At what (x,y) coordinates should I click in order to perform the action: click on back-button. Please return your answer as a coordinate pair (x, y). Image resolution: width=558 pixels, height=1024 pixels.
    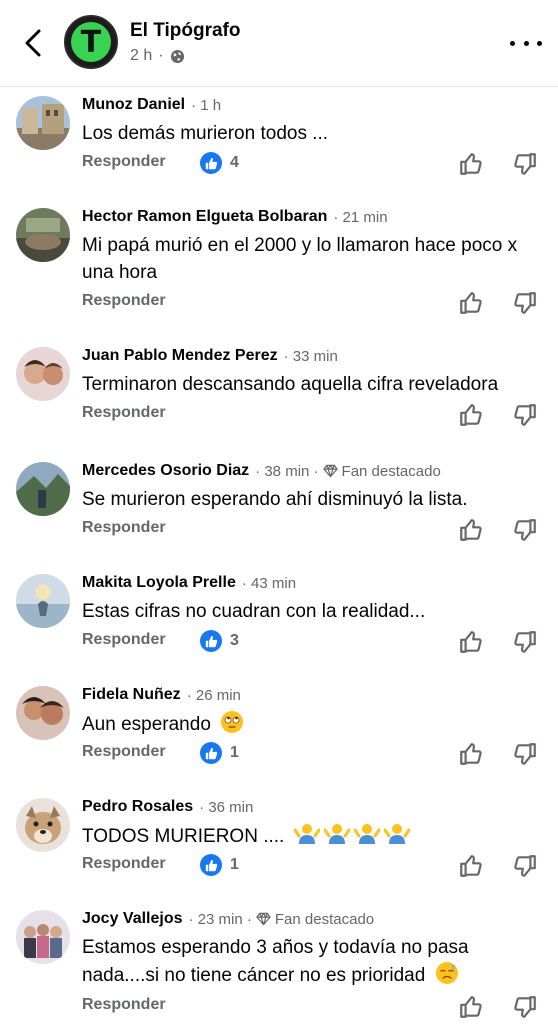
    Looking at the image, I should click on (33, 43).